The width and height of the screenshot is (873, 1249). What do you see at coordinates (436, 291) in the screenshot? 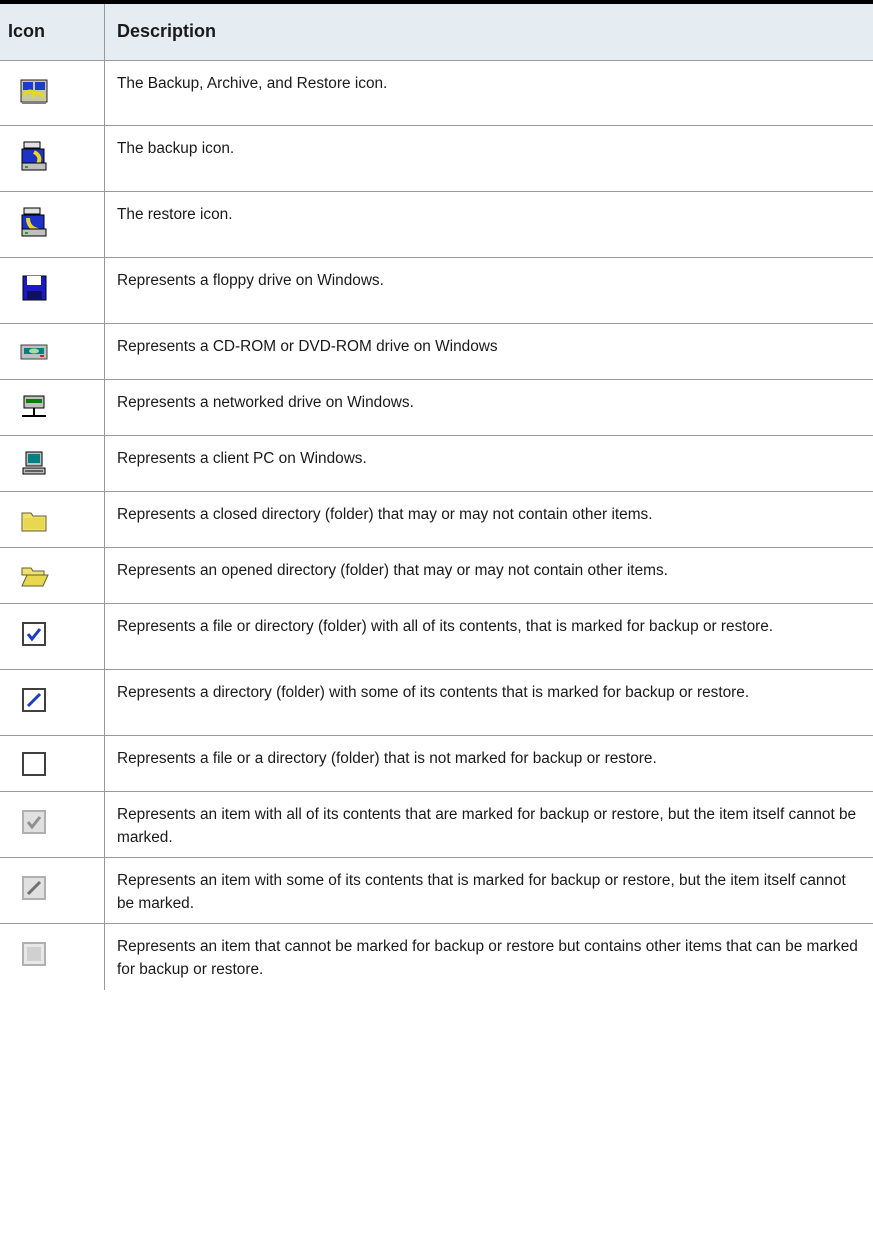
I see `table-row: Represents a floppy drive on Windows.` at bounding box center [436, 291].